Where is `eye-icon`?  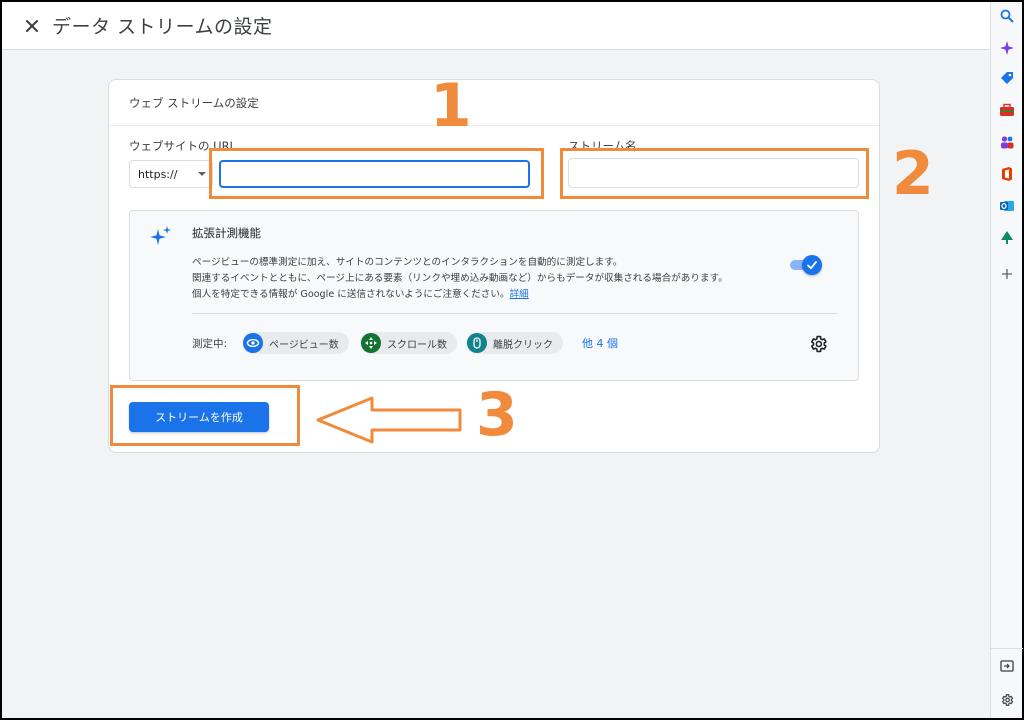 eye-icon is located at coordinates (253, 343).